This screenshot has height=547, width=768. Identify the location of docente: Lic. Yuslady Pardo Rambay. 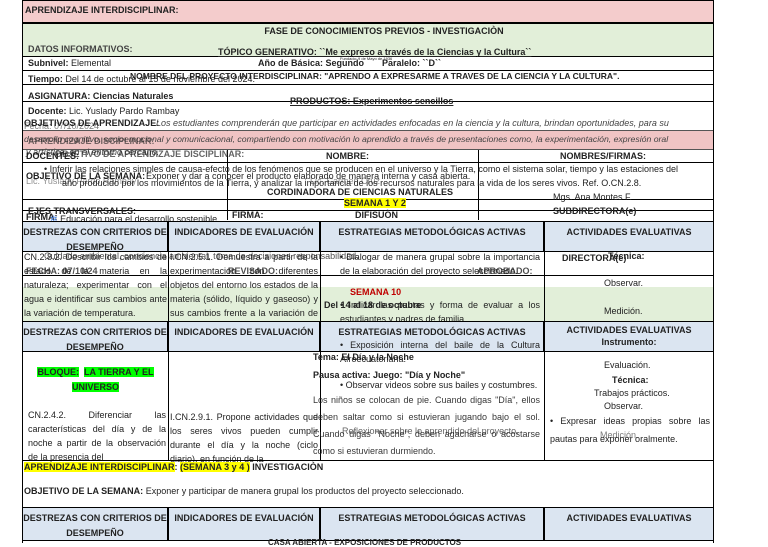
(124, 111).